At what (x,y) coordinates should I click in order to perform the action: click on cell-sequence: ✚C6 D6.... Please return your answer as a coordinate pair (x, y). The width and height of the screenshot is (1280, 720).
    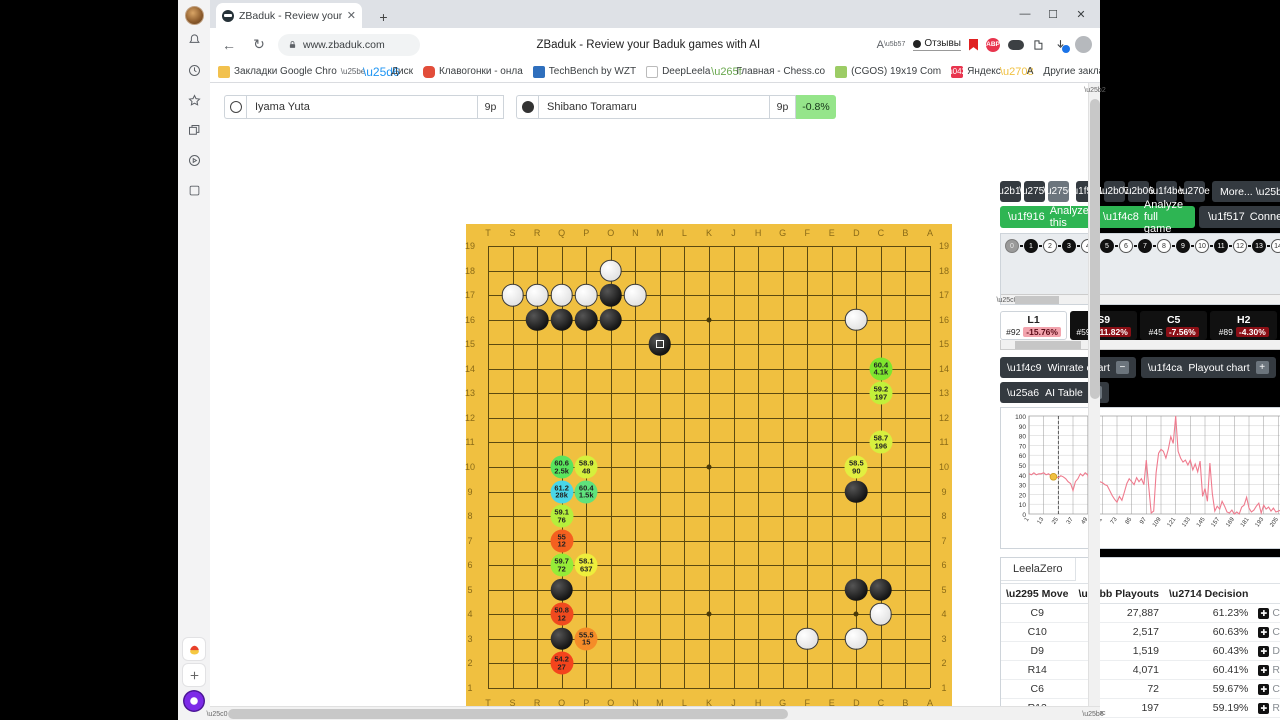
    Looking at the image, I should click on (1266, 689).